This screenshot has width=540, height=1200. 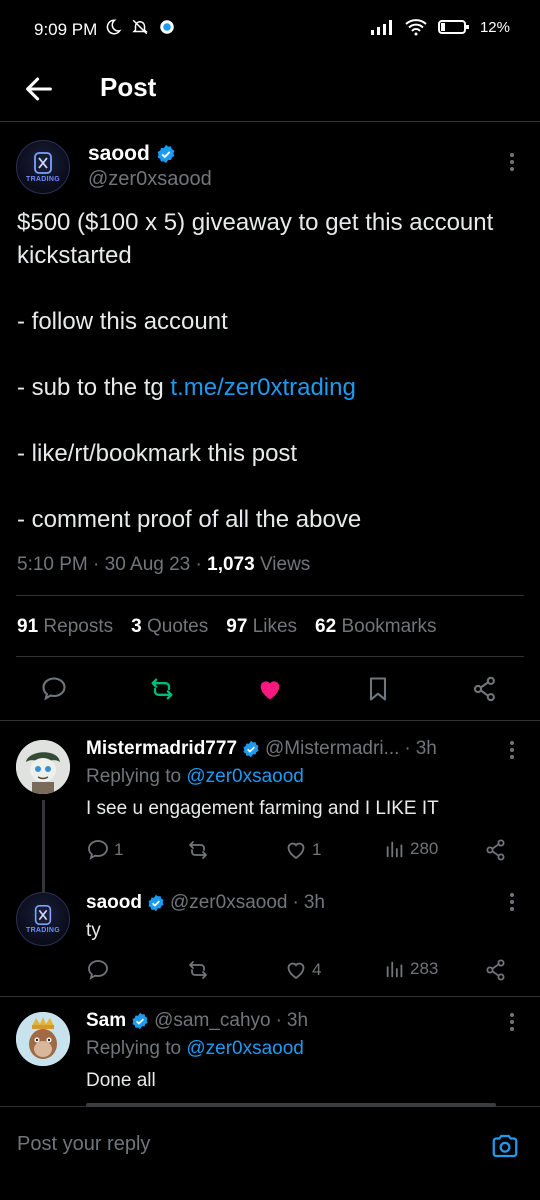 What do you see at coordinates (270, 689) in the screenshot?
I see `like-button` at bounding box center [270, 689].